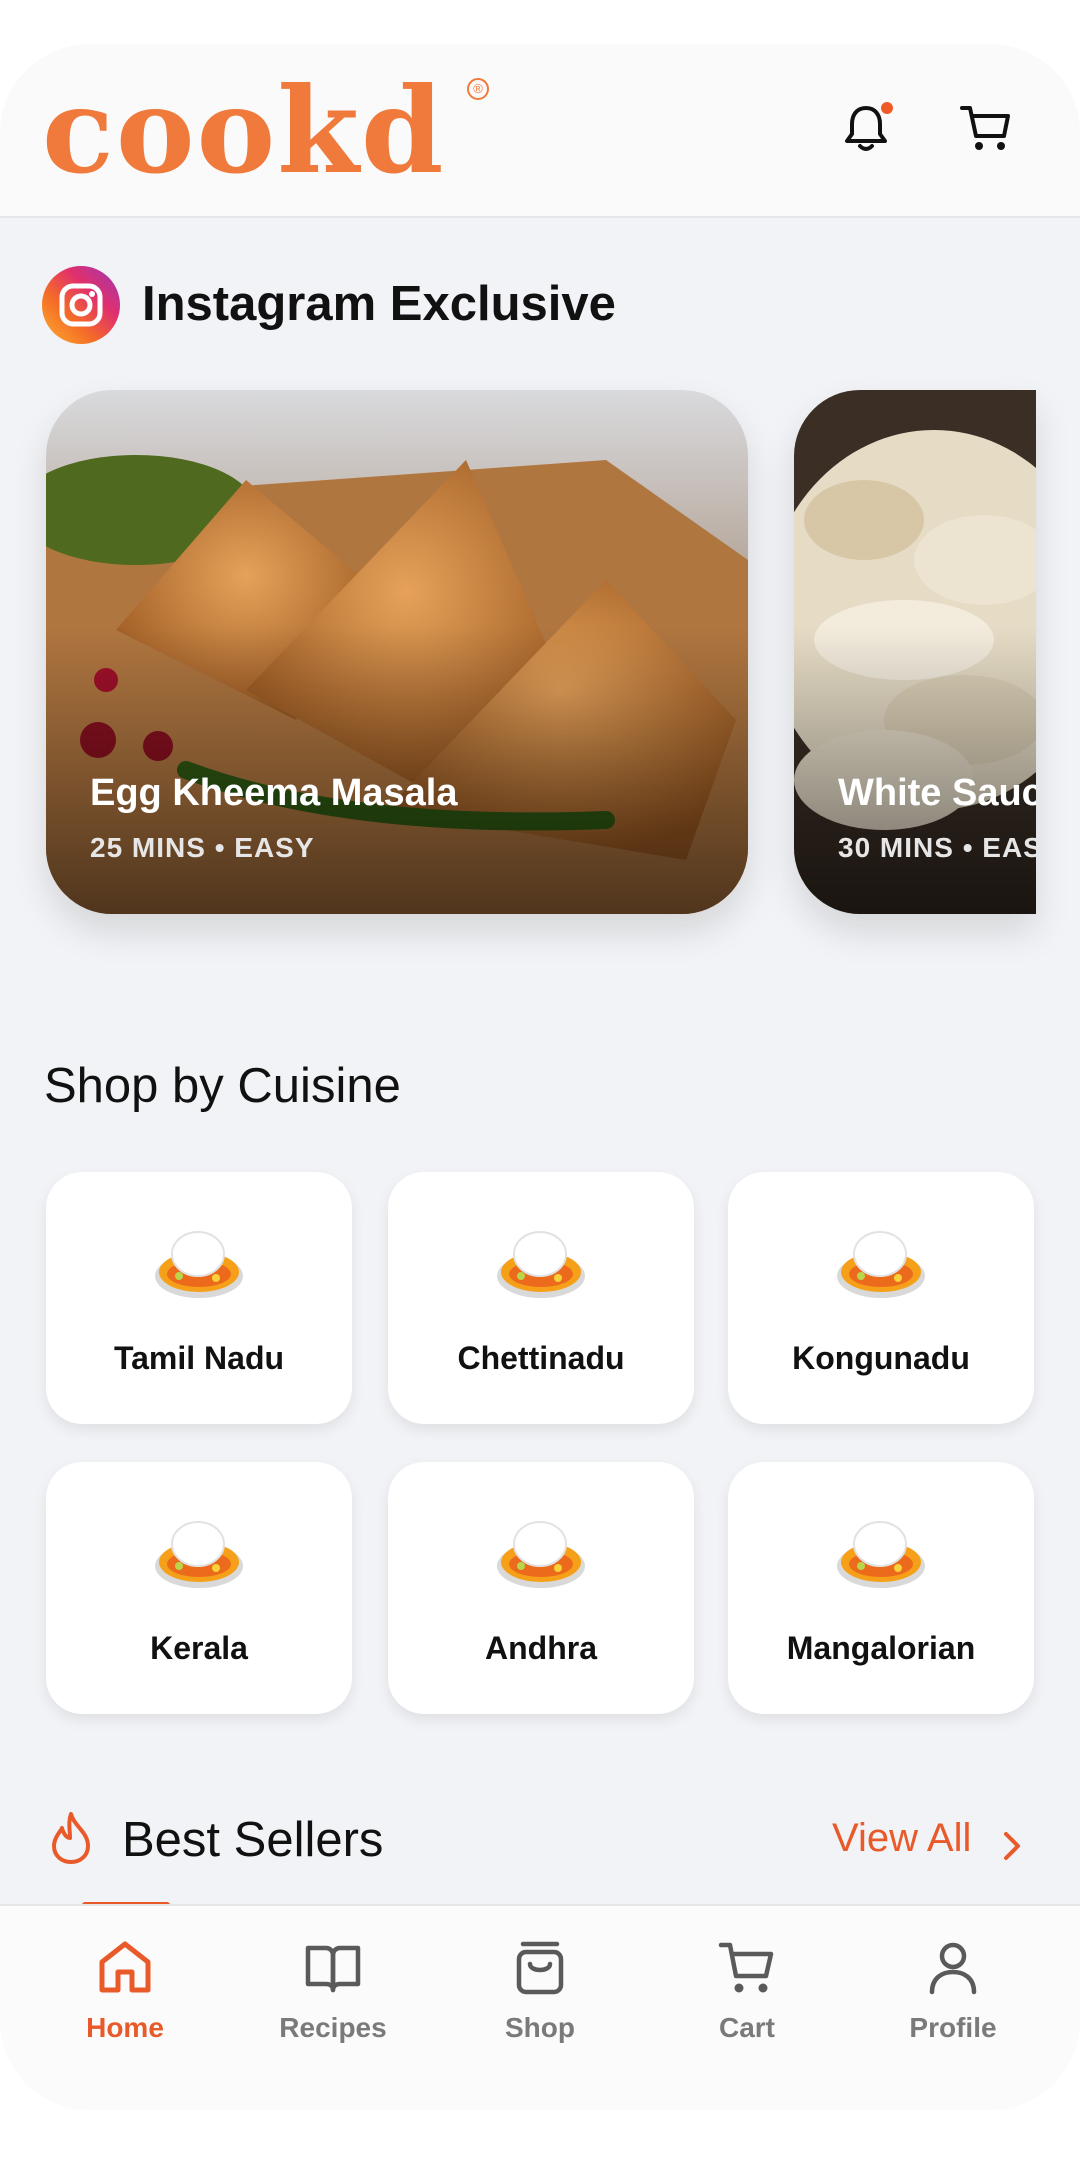 Image resolution: width=1080 pixels, height=2160 pixels. What do you see at coordinates (274, 793) in the screenshot?
I see `recipe-card-title: Egg Kheema Masala` at bounding box center [274, 793].